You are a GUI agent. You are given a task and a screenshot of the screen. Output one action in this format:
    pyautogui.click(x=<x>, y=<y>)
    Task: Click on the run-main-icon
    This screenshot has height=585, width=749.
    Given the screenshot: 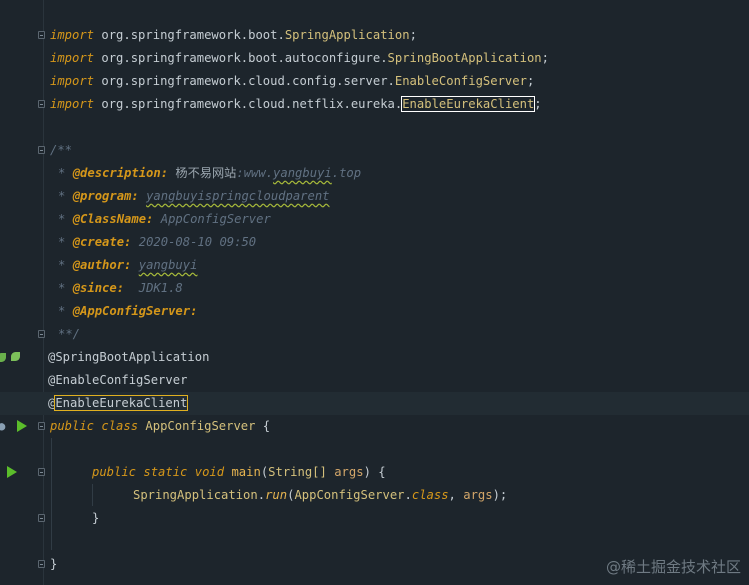 What is the action you would take?
    pyautogui.click(x=12, y=472)
    